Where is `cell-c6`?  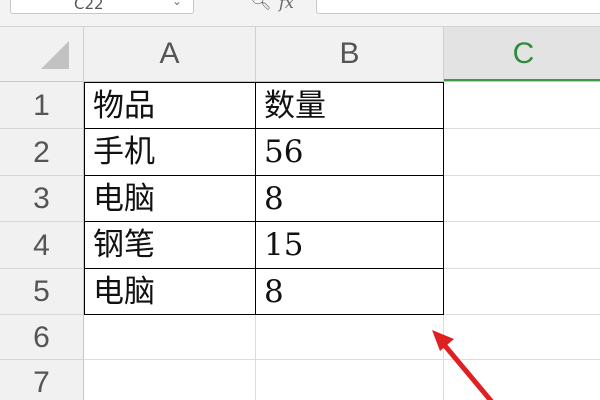
cell-c6 is located at coordinates (522, 337).